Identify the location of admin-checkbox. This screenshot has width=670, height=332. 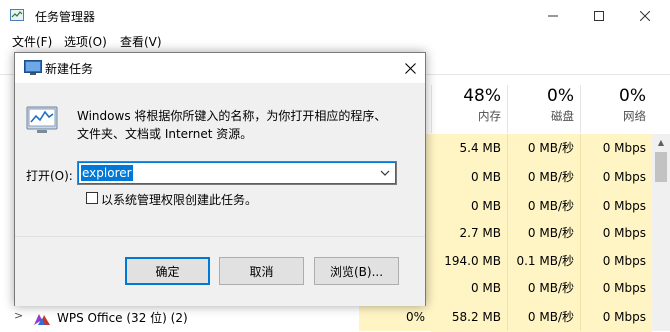
(92, 198).